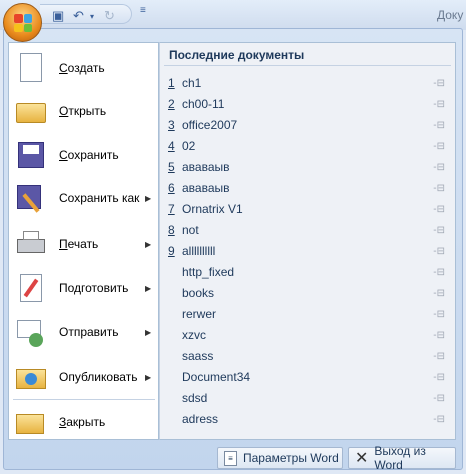 The width and height of the screenshot is (466, 474). What do you see at coordinates (89, 332) in the screenshot?
I see `menu-item-label: Отправить` at bounding box center [89, 332].